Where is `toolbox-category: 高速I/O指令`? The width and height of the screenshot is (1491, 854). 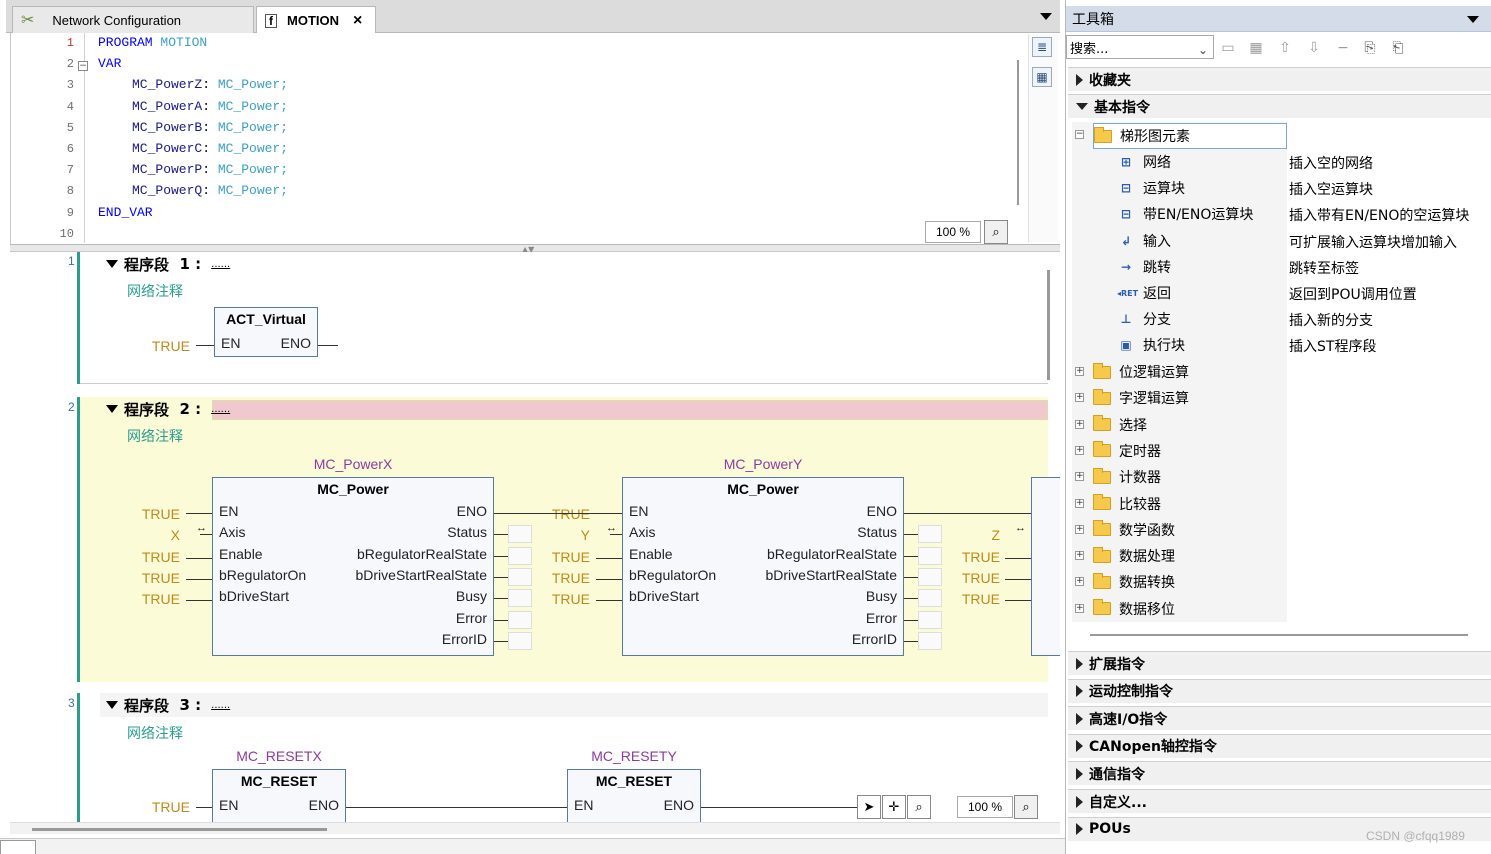
toolbox-category: 高速I/O指令 is located at coordinates (1279, 718).